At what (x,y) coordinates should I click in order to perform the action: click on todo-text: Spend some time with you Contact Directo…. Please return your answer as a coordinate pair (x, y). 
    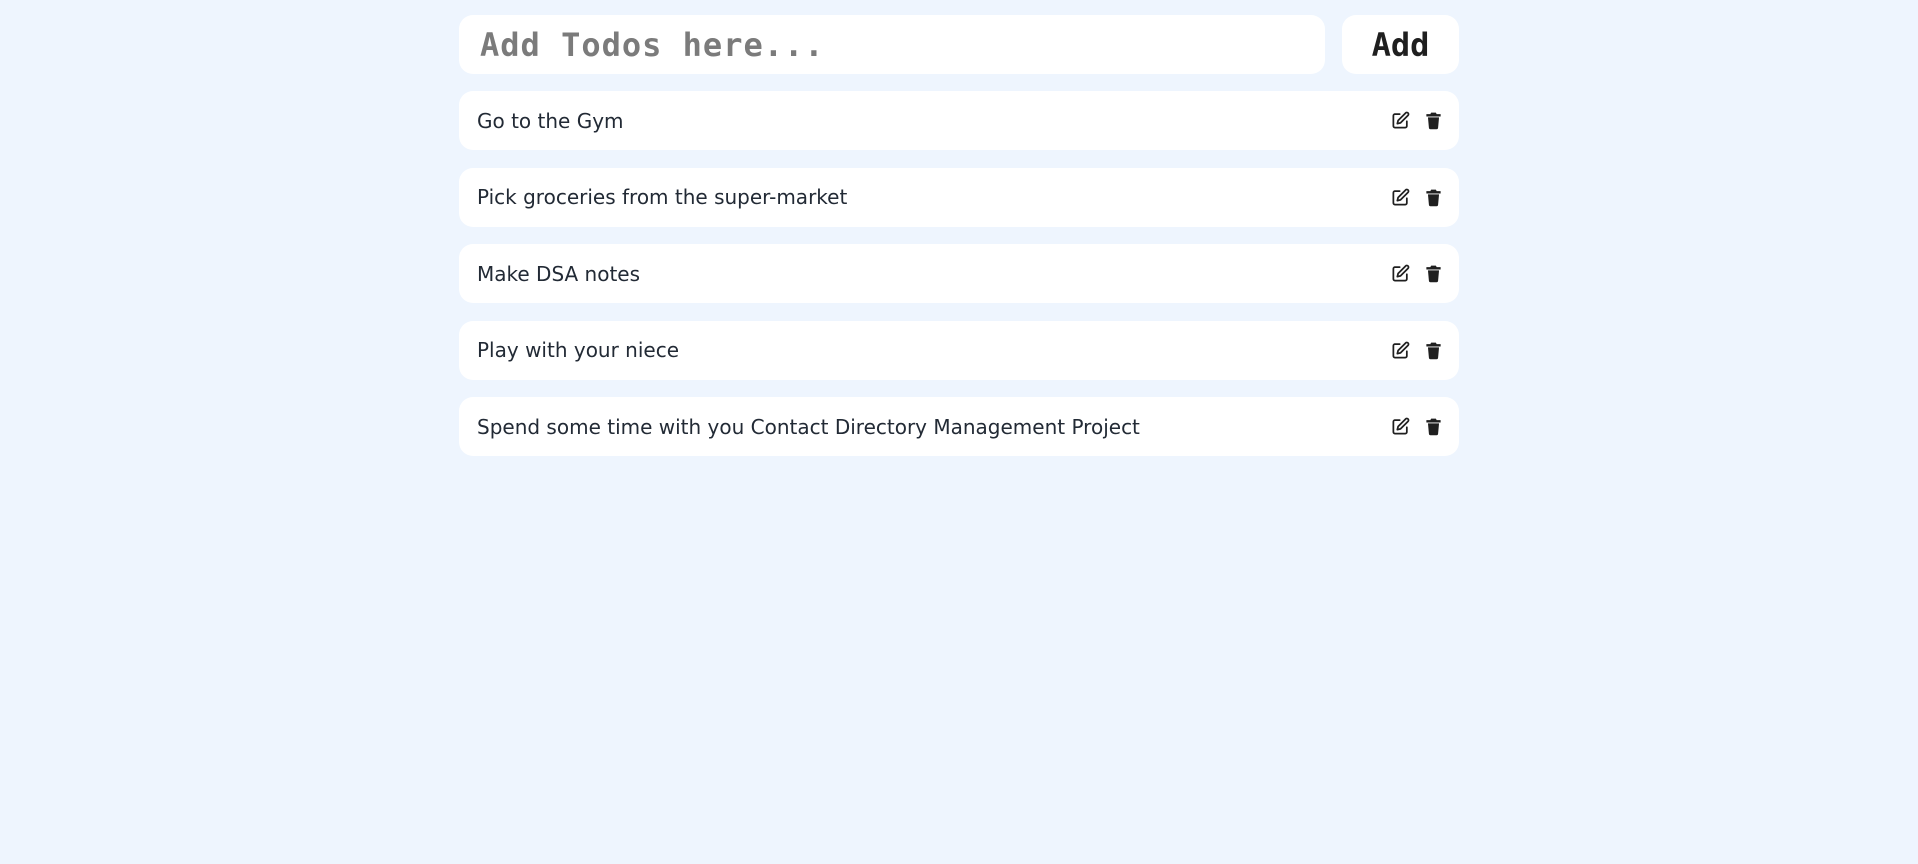
    Looking at the image, I should click on (808, 426).